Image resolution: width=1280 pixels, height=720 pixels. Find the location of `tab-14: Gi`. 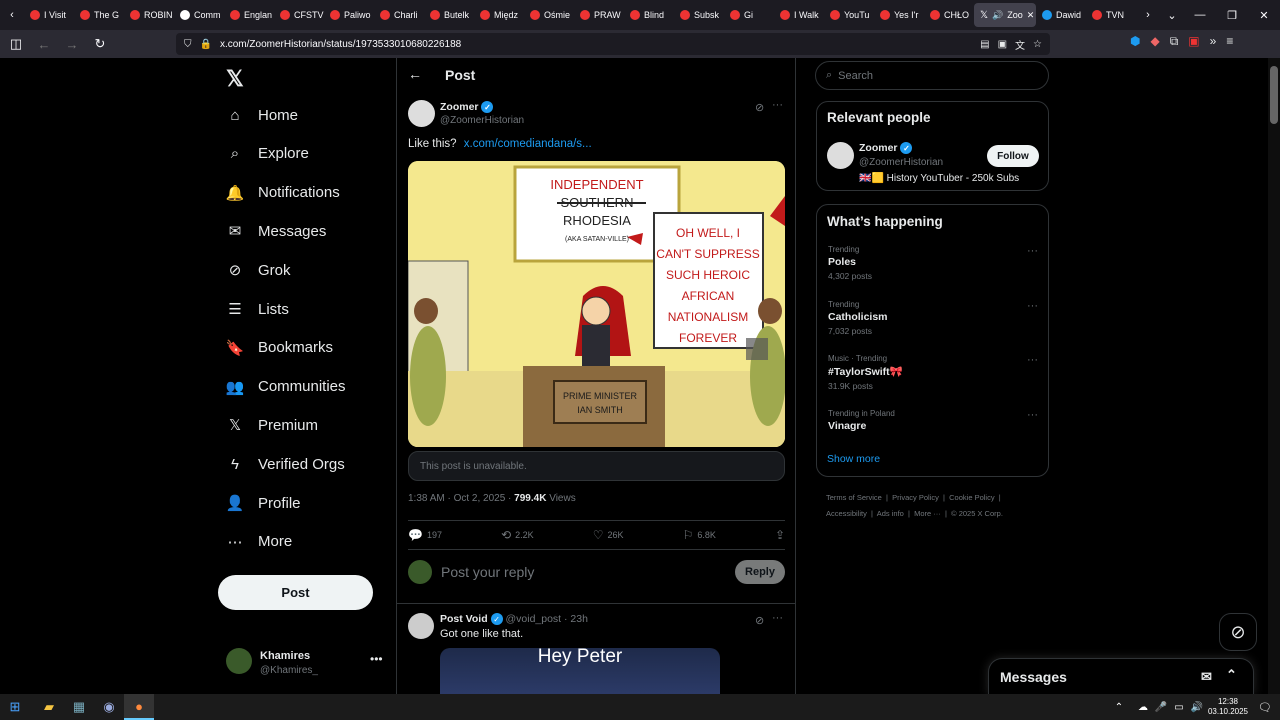

tab-14: Gi is located at coordinates (749, 15).